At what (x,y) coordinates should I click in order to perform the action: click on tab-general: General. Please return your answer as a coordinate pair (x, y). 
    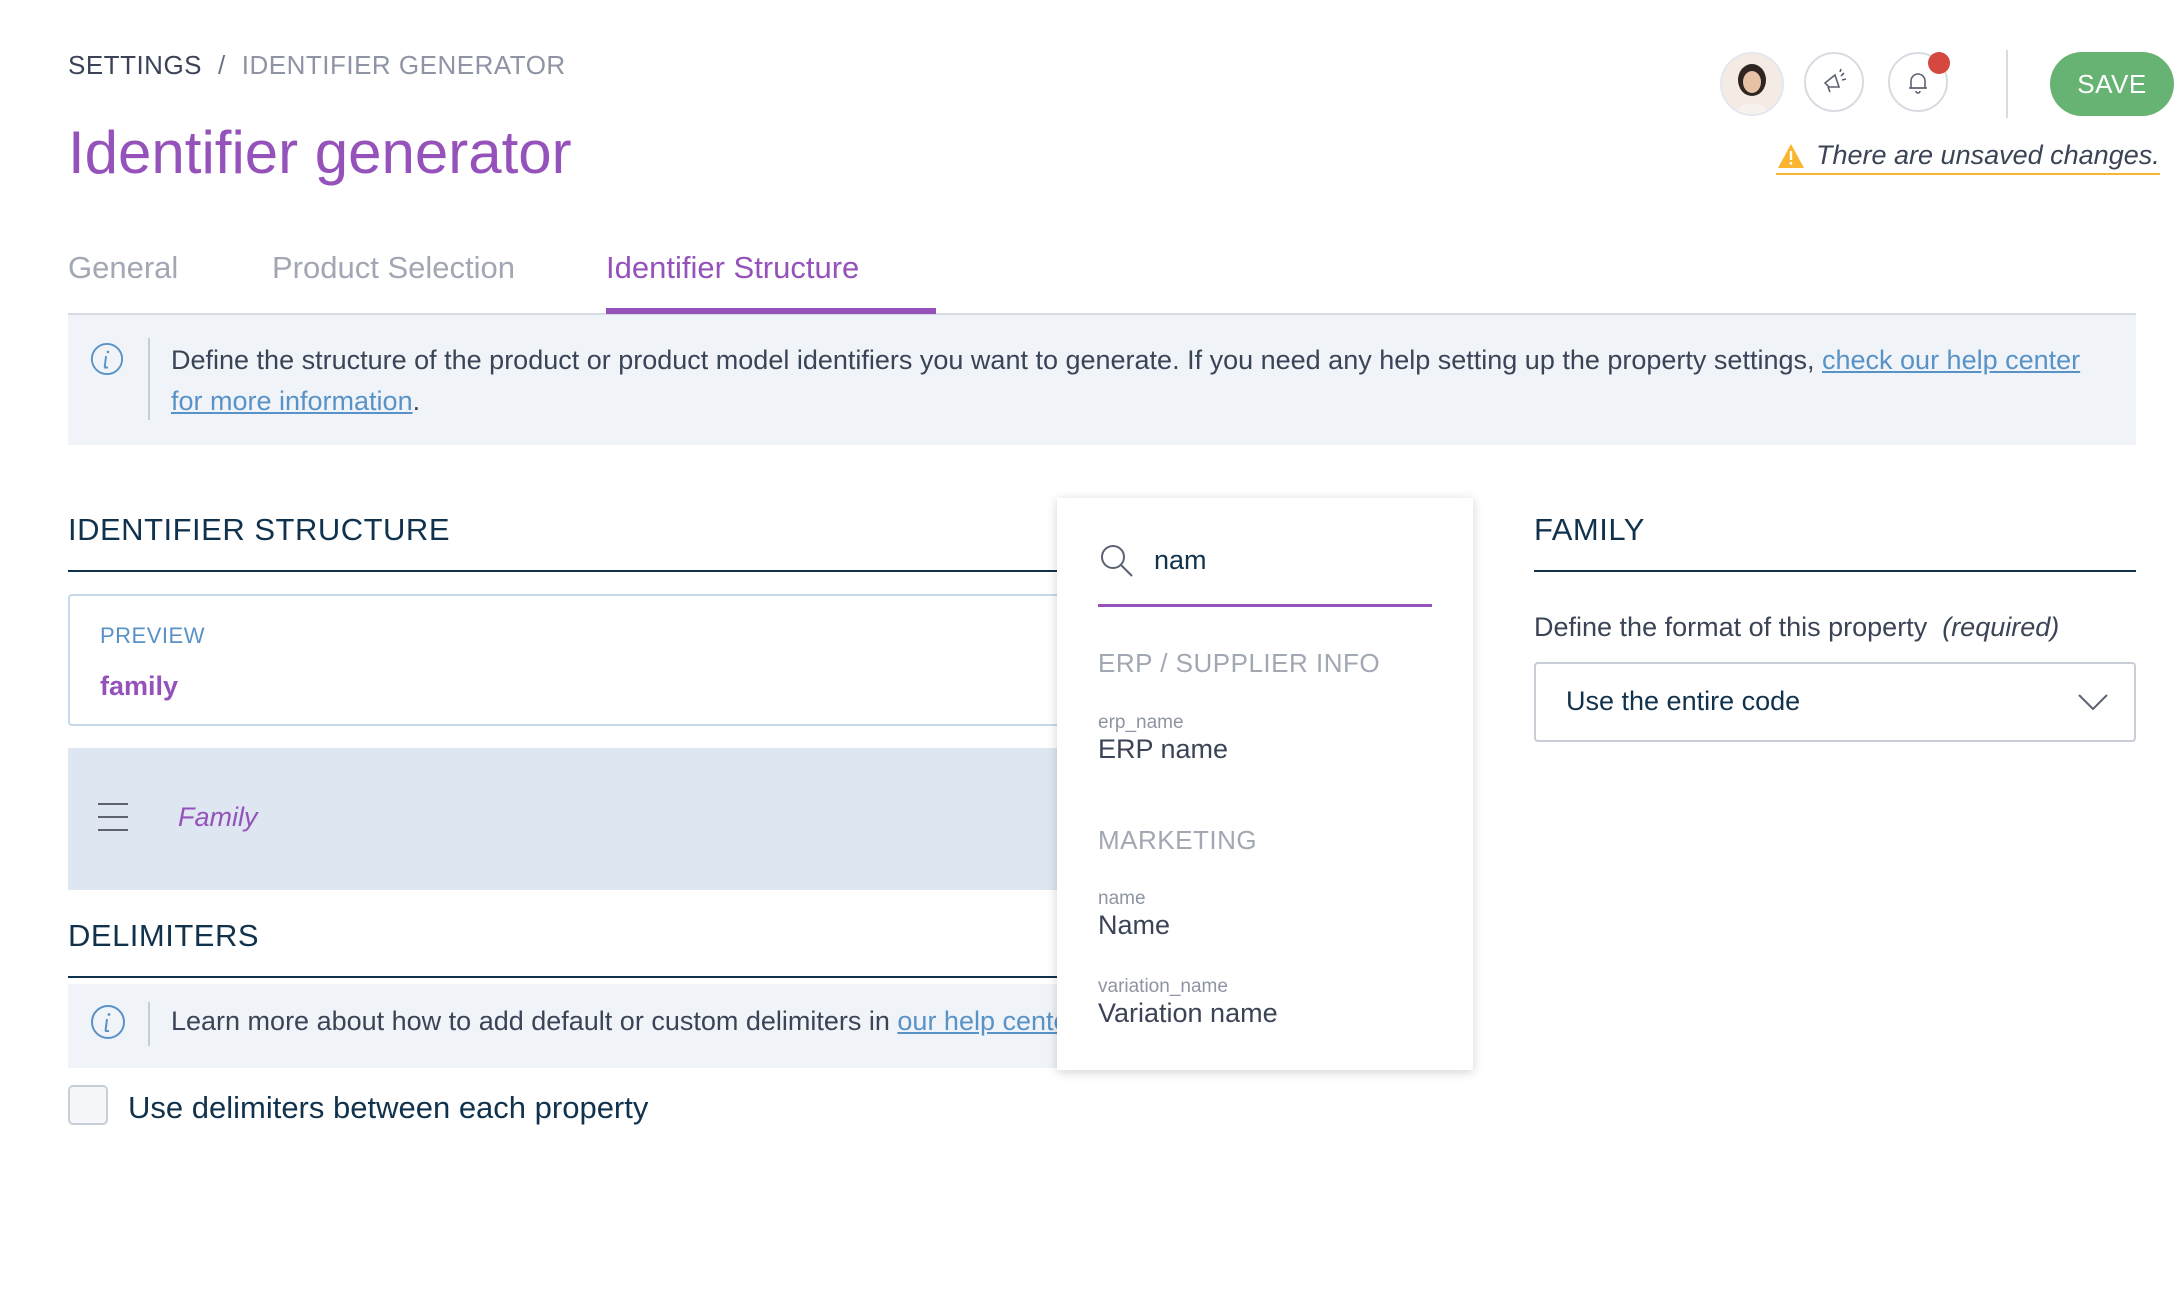
    Looking at the image, I should click on (123, 268).